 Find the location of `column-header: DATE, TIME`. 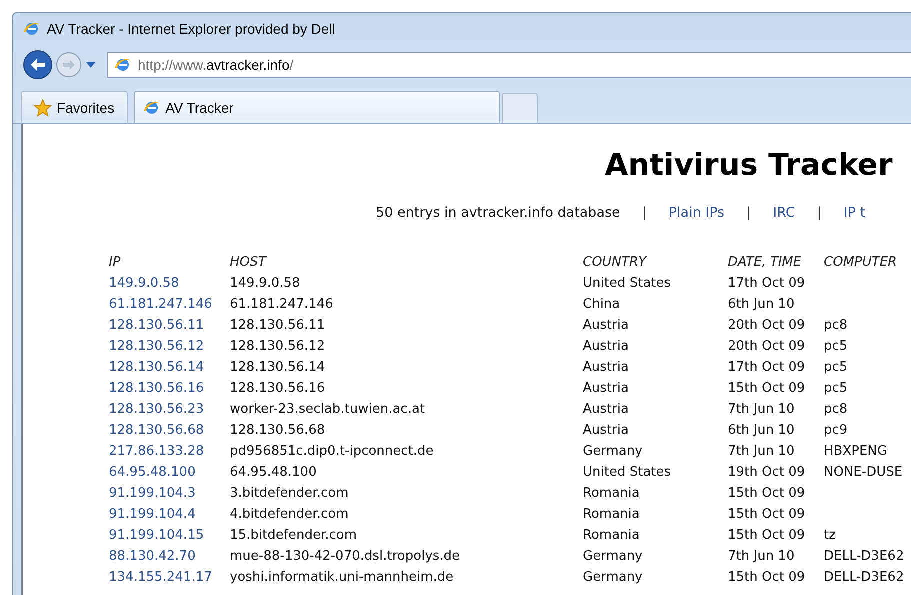

column-header: DATE, TIME is located at coordinates (765, 263).